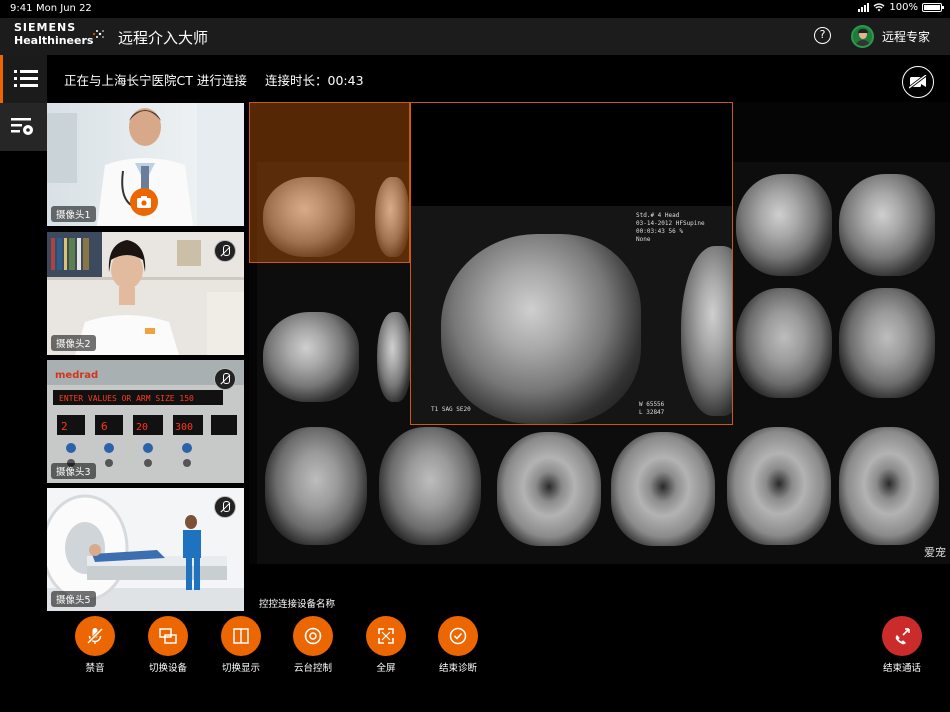  I want to click on end-diagnosis-label: 结束诊断, so click(457, 668).